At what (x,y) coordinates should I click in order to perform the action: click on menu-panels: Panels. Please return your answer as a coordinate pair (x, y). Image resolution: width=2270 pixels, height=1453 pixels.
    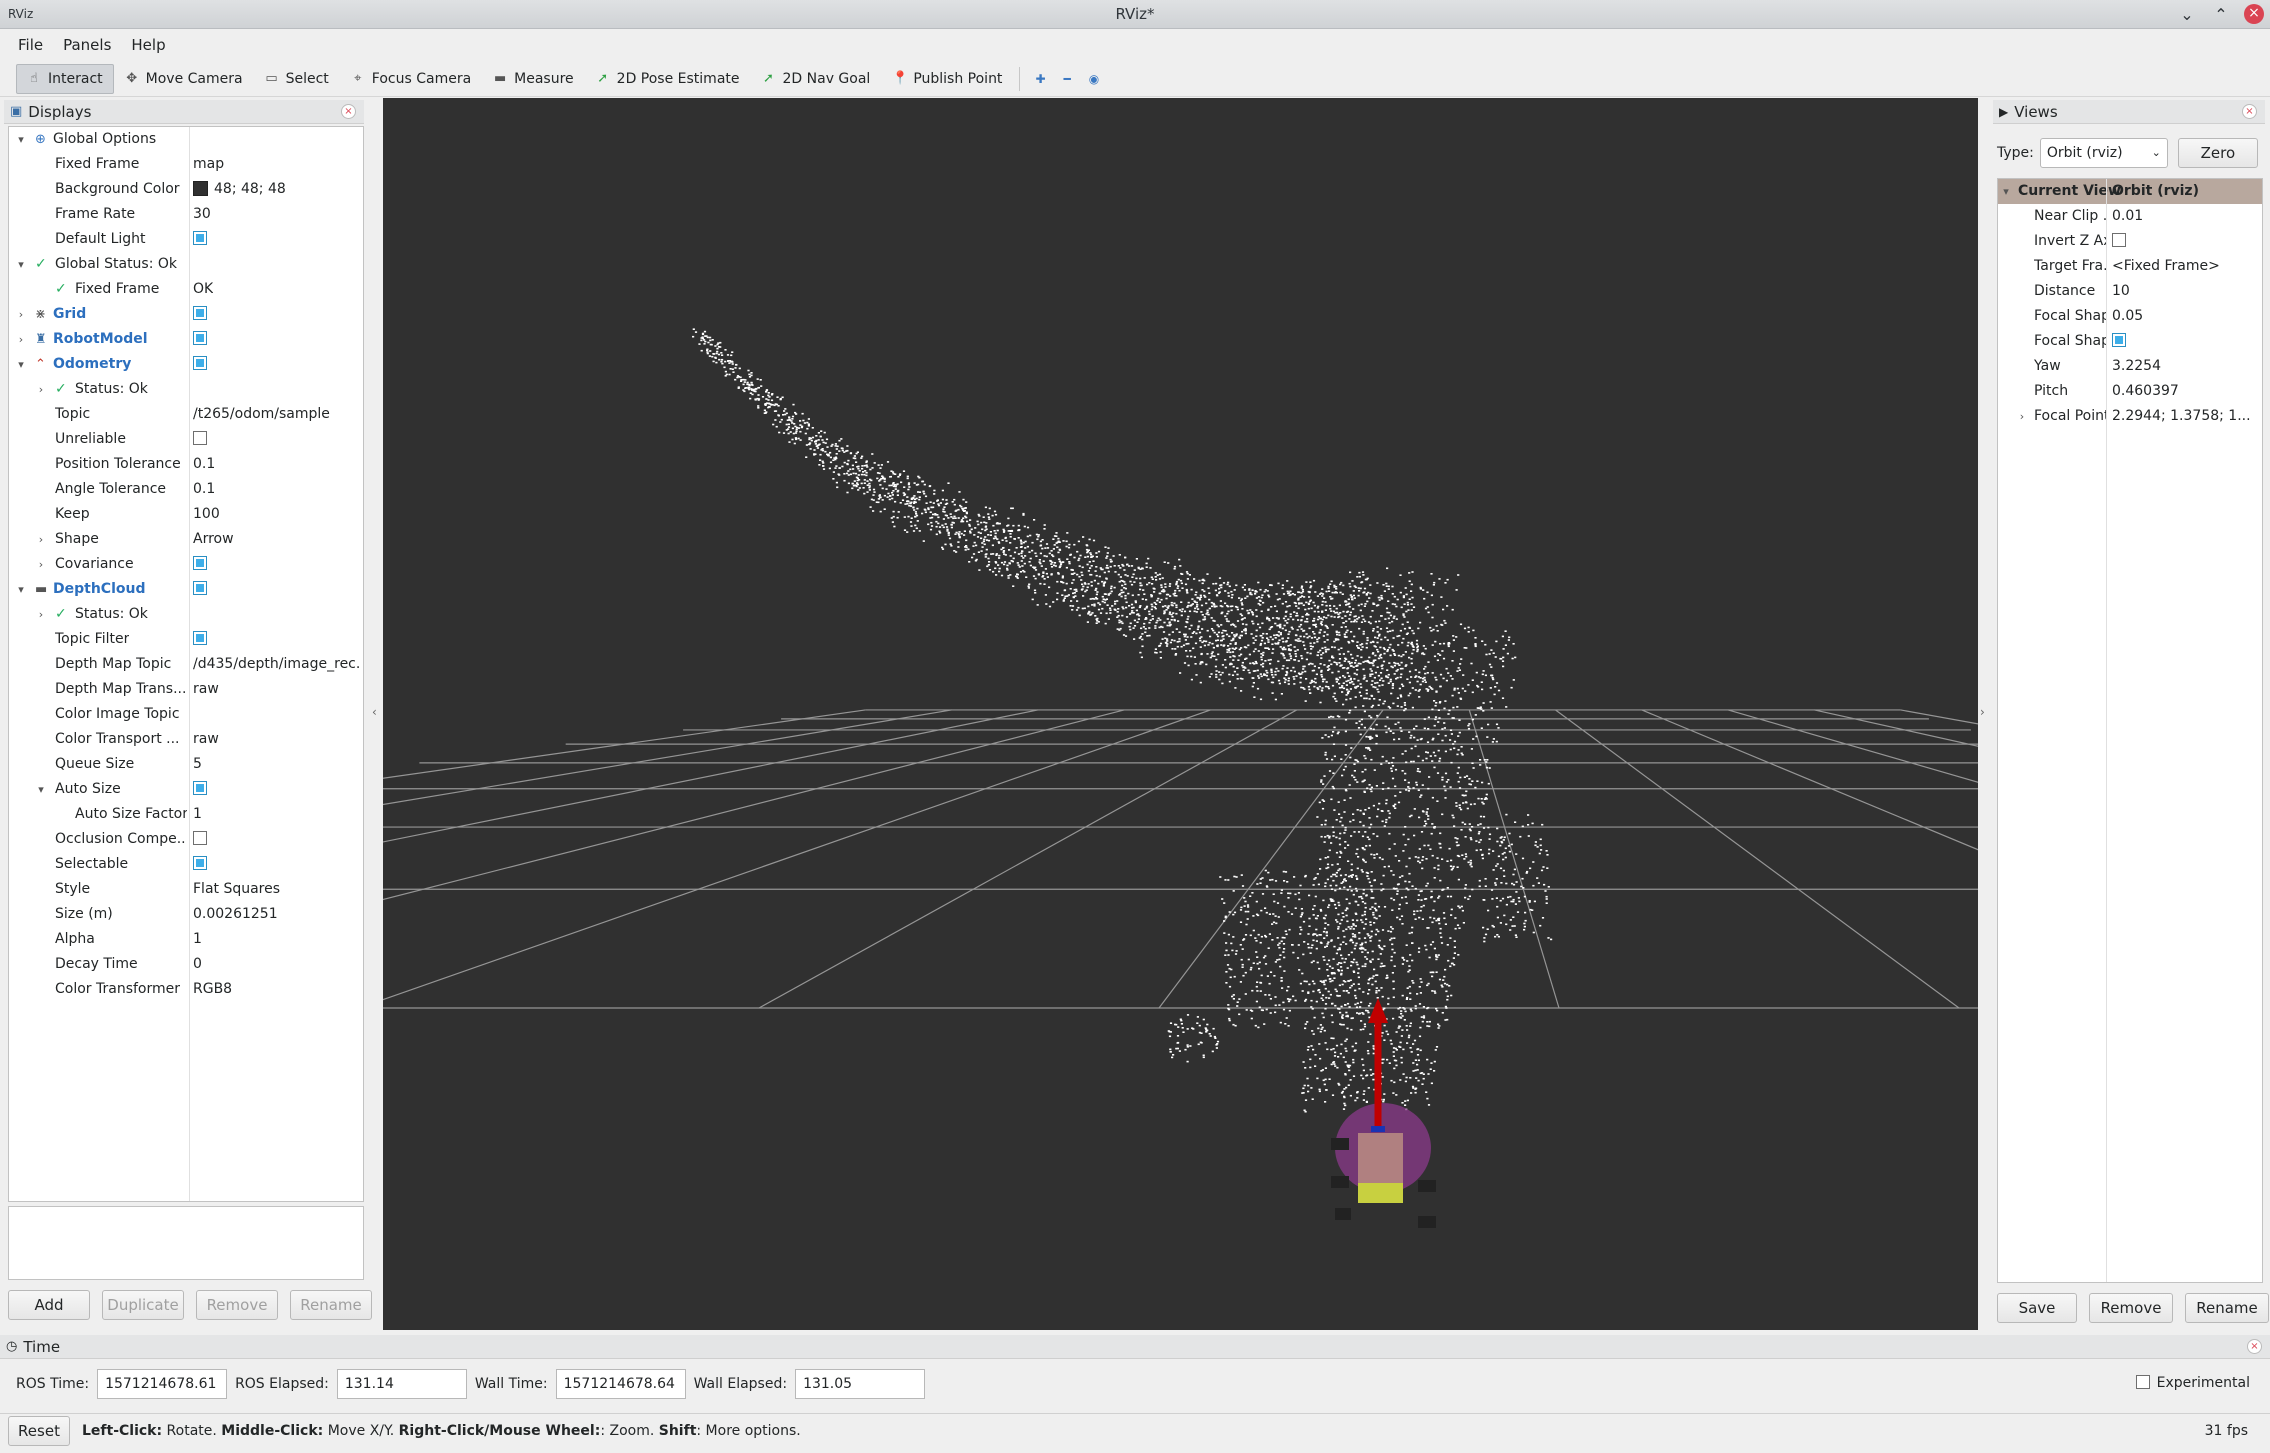
    Looking at the image, I should click on (87, 45).